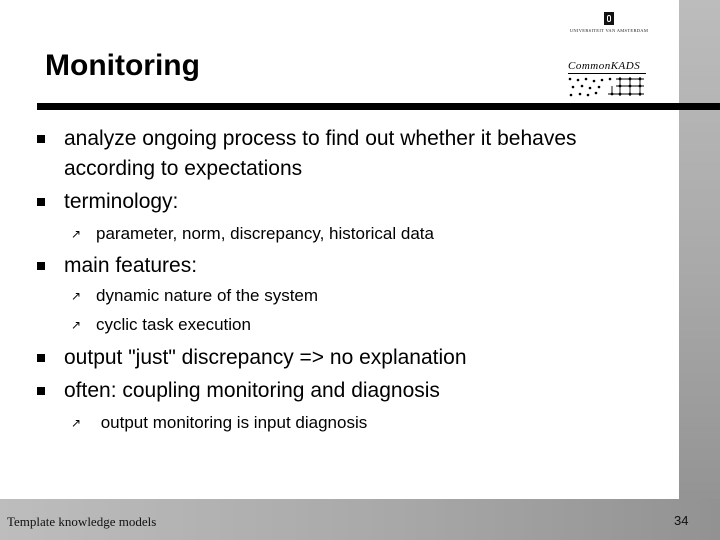 Image resolution: width=720 pixels, height=540 pixels. What do you see at coordinates (607, 67) in the screenshot?
I see `commonkads-wordmark: CommonKADS` at bounding box center [607, 67].